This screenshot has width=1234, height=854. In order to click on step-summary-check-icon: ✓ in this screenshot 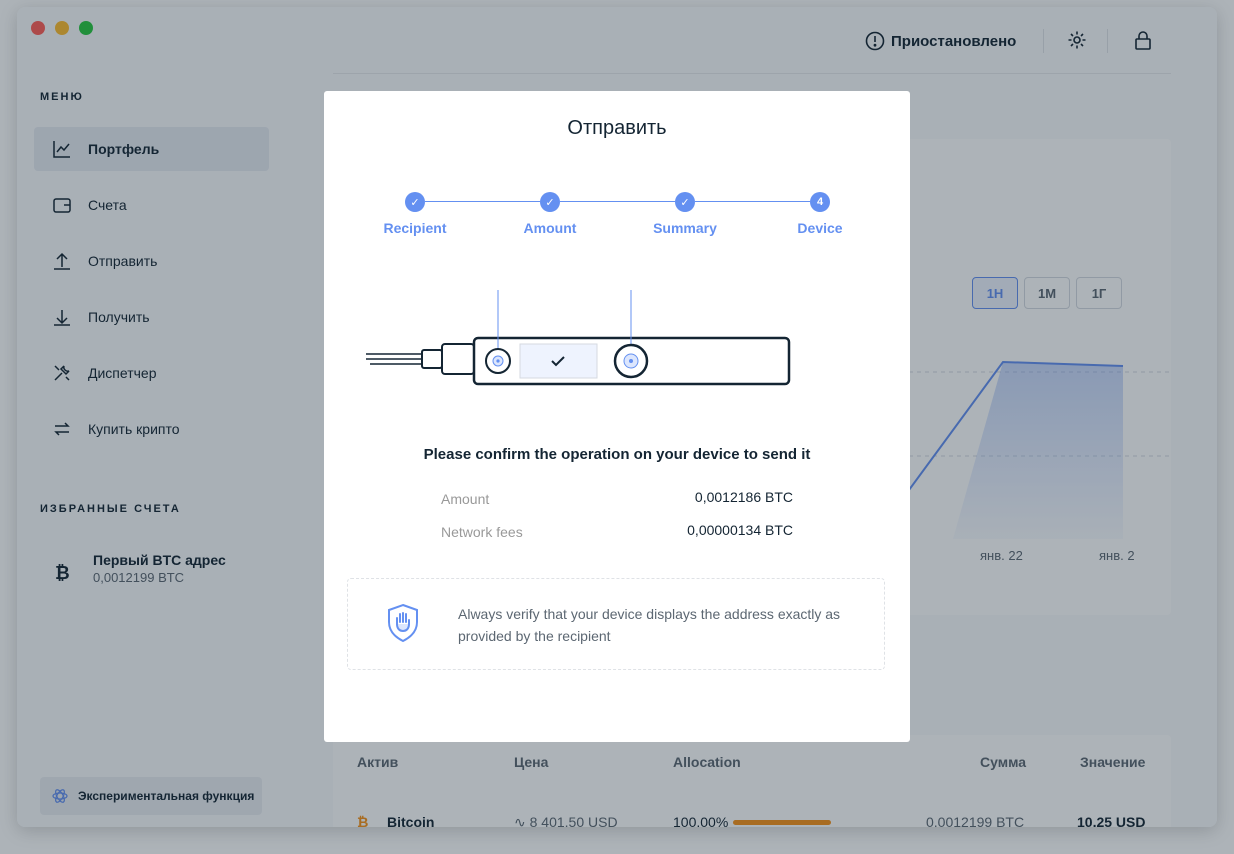, I will do `click(685, 202)`.